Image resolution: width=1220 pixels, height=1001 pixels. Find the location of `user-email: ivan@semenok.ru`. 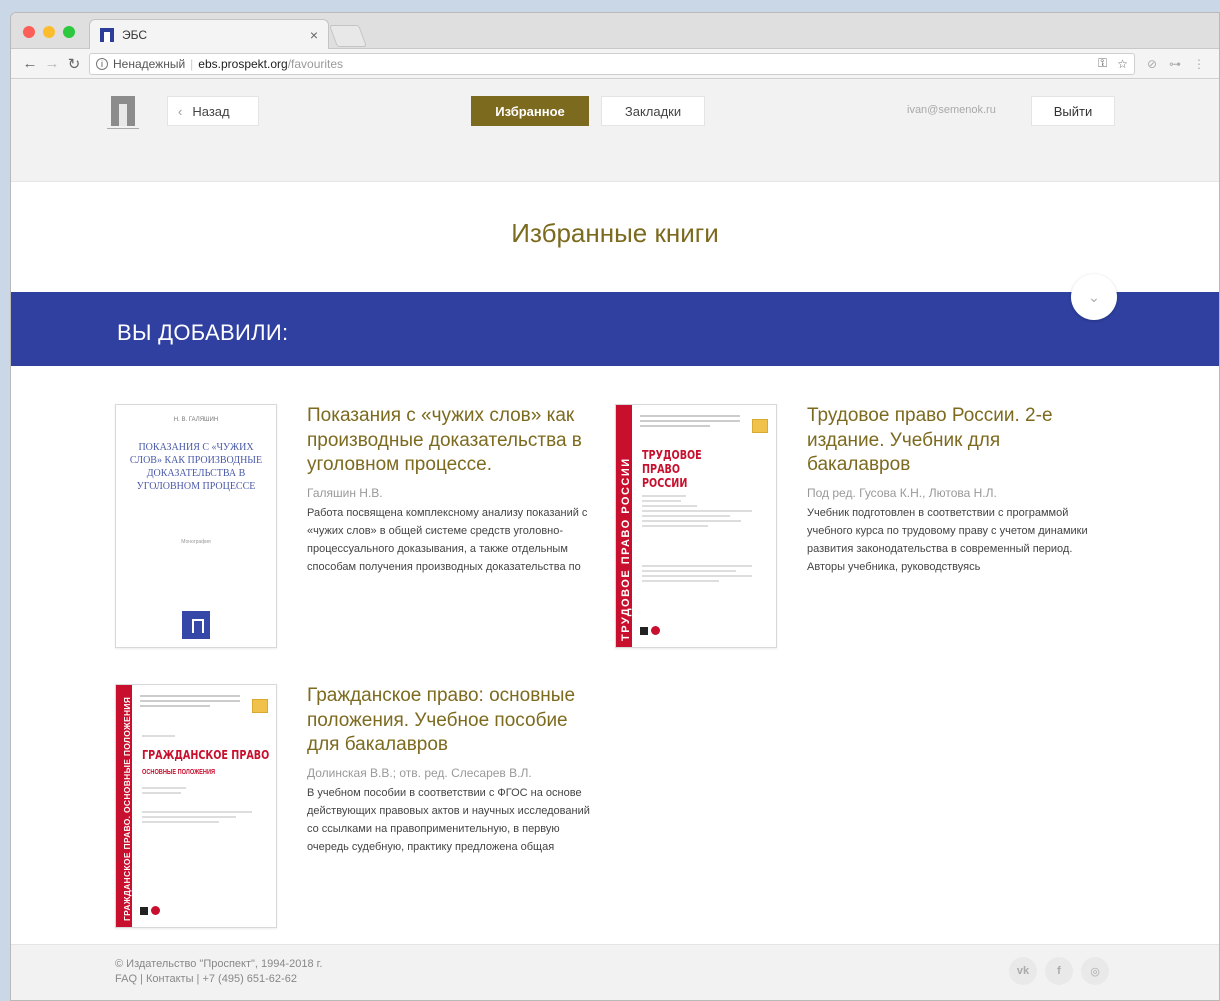

user-email: ivan@semenok.ru is located at coordinates (951, 110).